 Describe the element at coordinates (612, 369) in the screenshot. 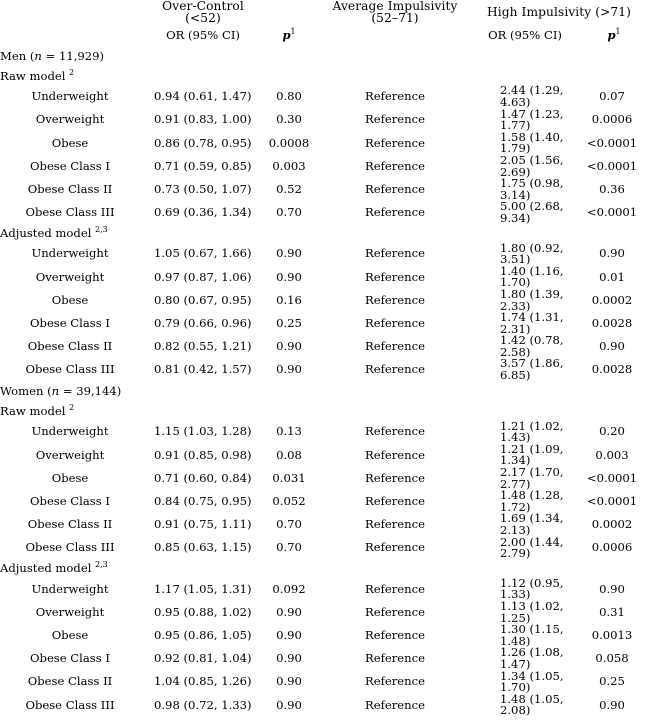

I see `cell-p-high-impulsivity: 0.0028` at that location.